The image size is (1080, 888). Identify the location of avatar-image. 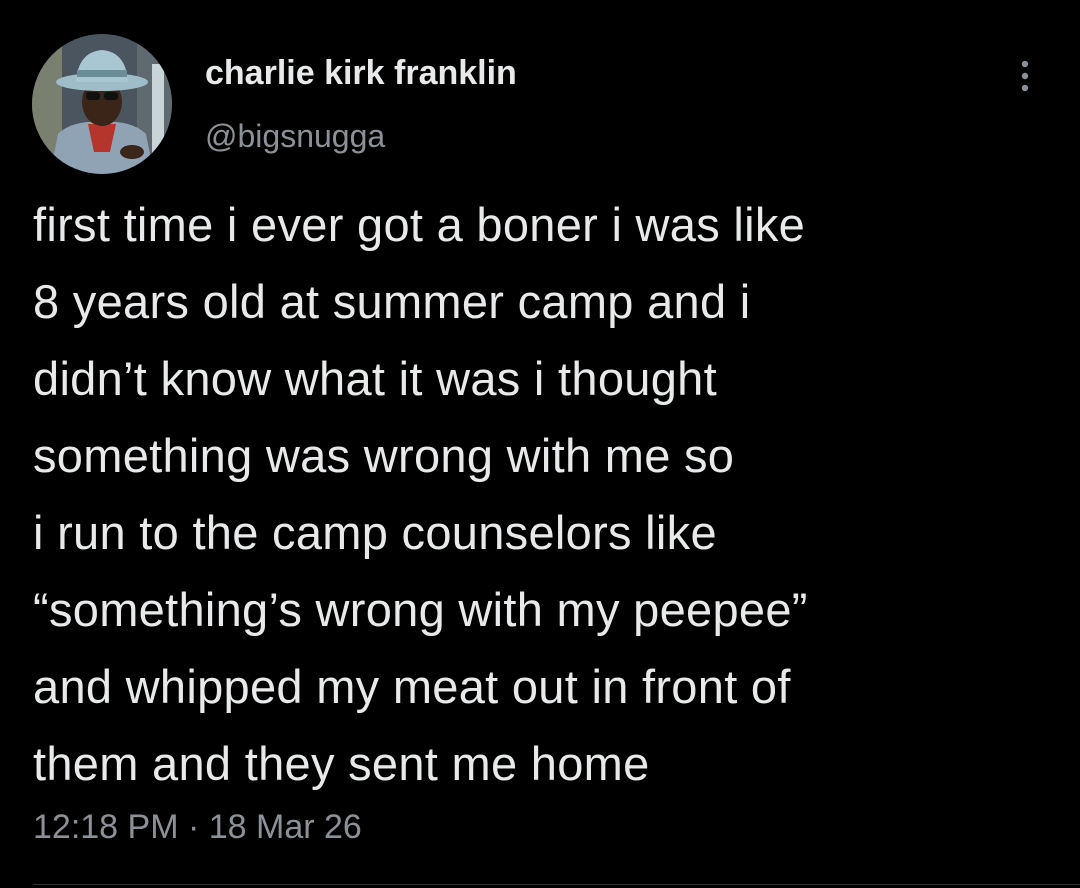
(102, 104).